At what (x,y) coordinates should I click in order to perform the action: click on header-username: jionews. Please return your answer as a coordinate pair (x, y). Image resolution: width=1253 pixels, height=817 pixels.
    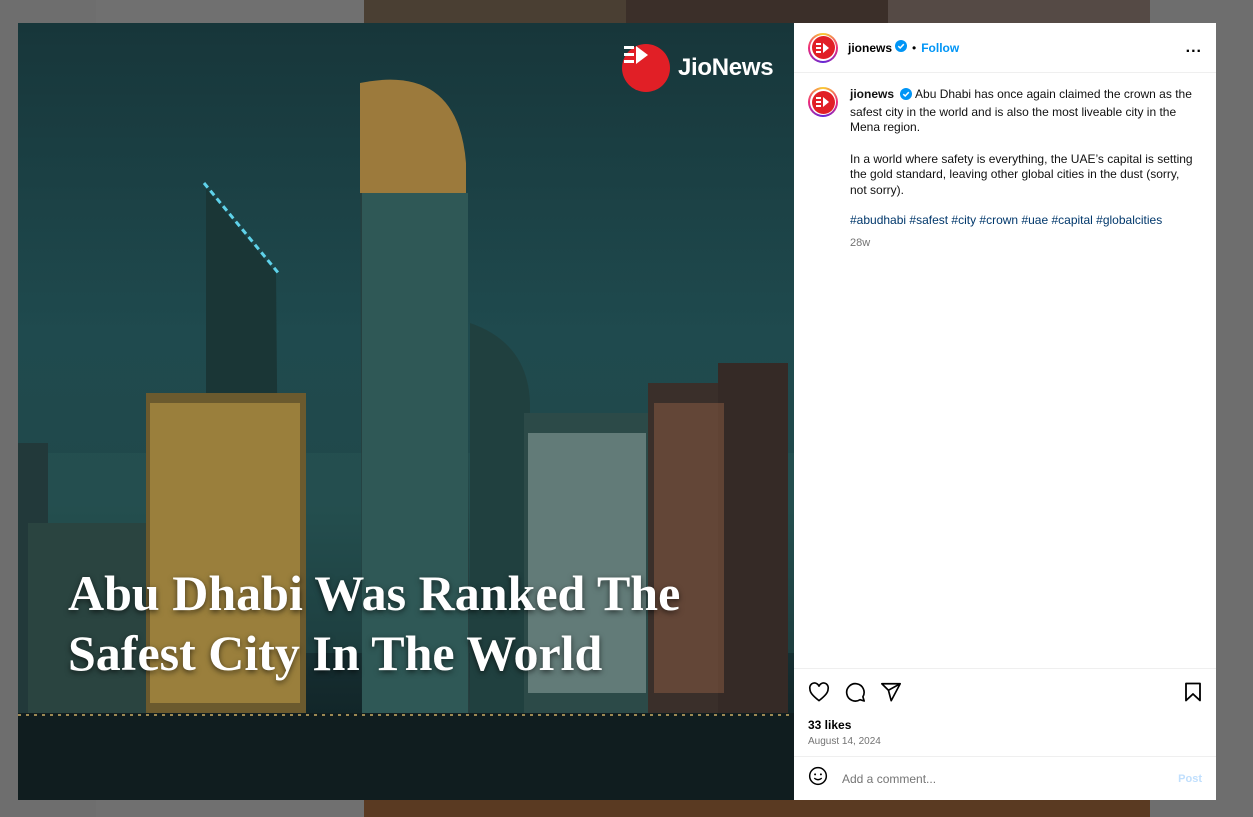
    Looking at the image, I should click on (870, 48).